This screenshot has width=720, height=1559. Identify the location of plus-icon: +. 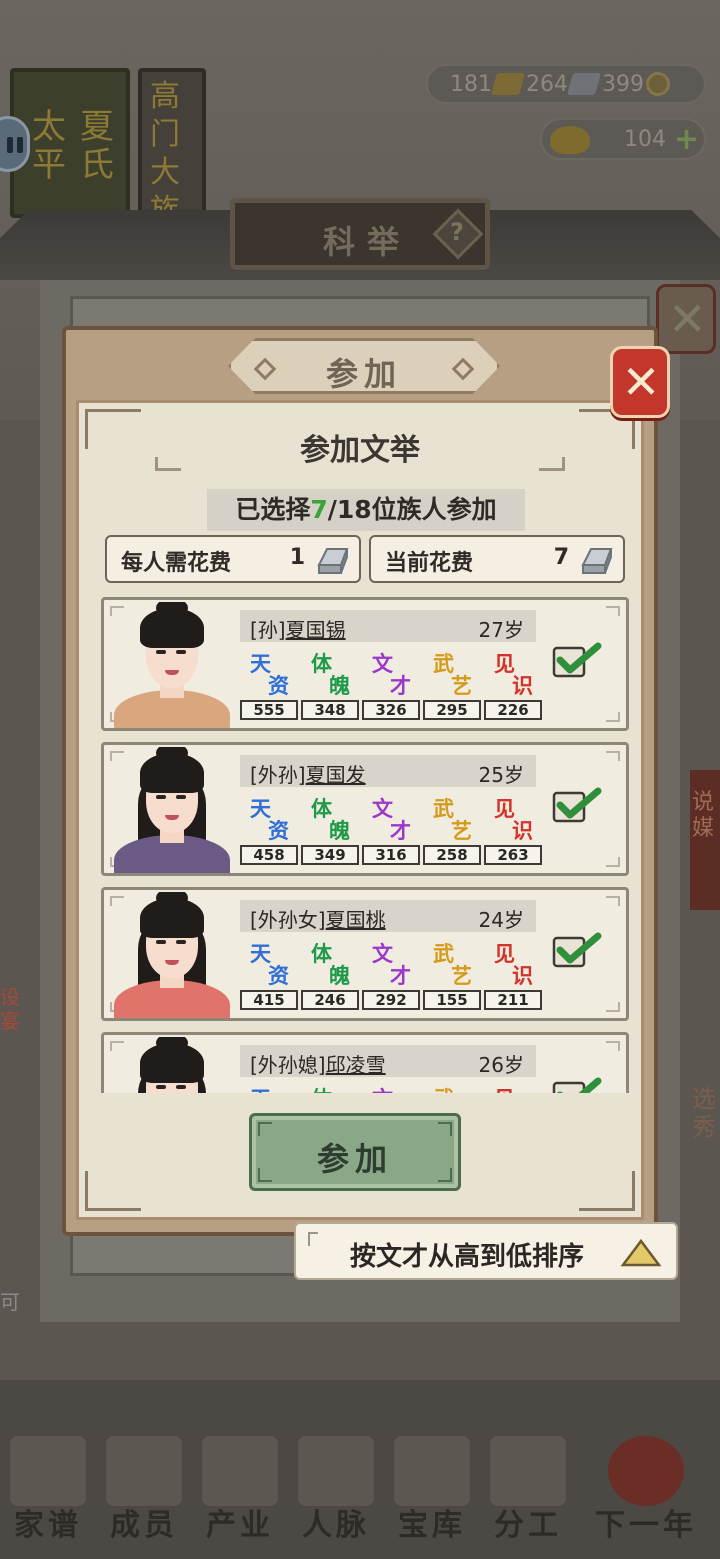
(686, 140).